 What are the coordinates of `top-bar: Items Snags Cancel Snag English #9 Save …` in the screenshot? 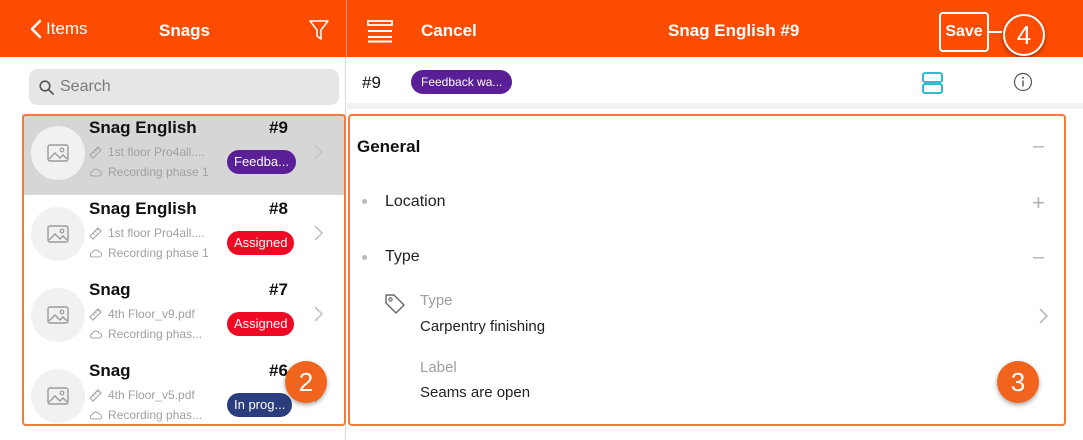 It's located at (541, 28).